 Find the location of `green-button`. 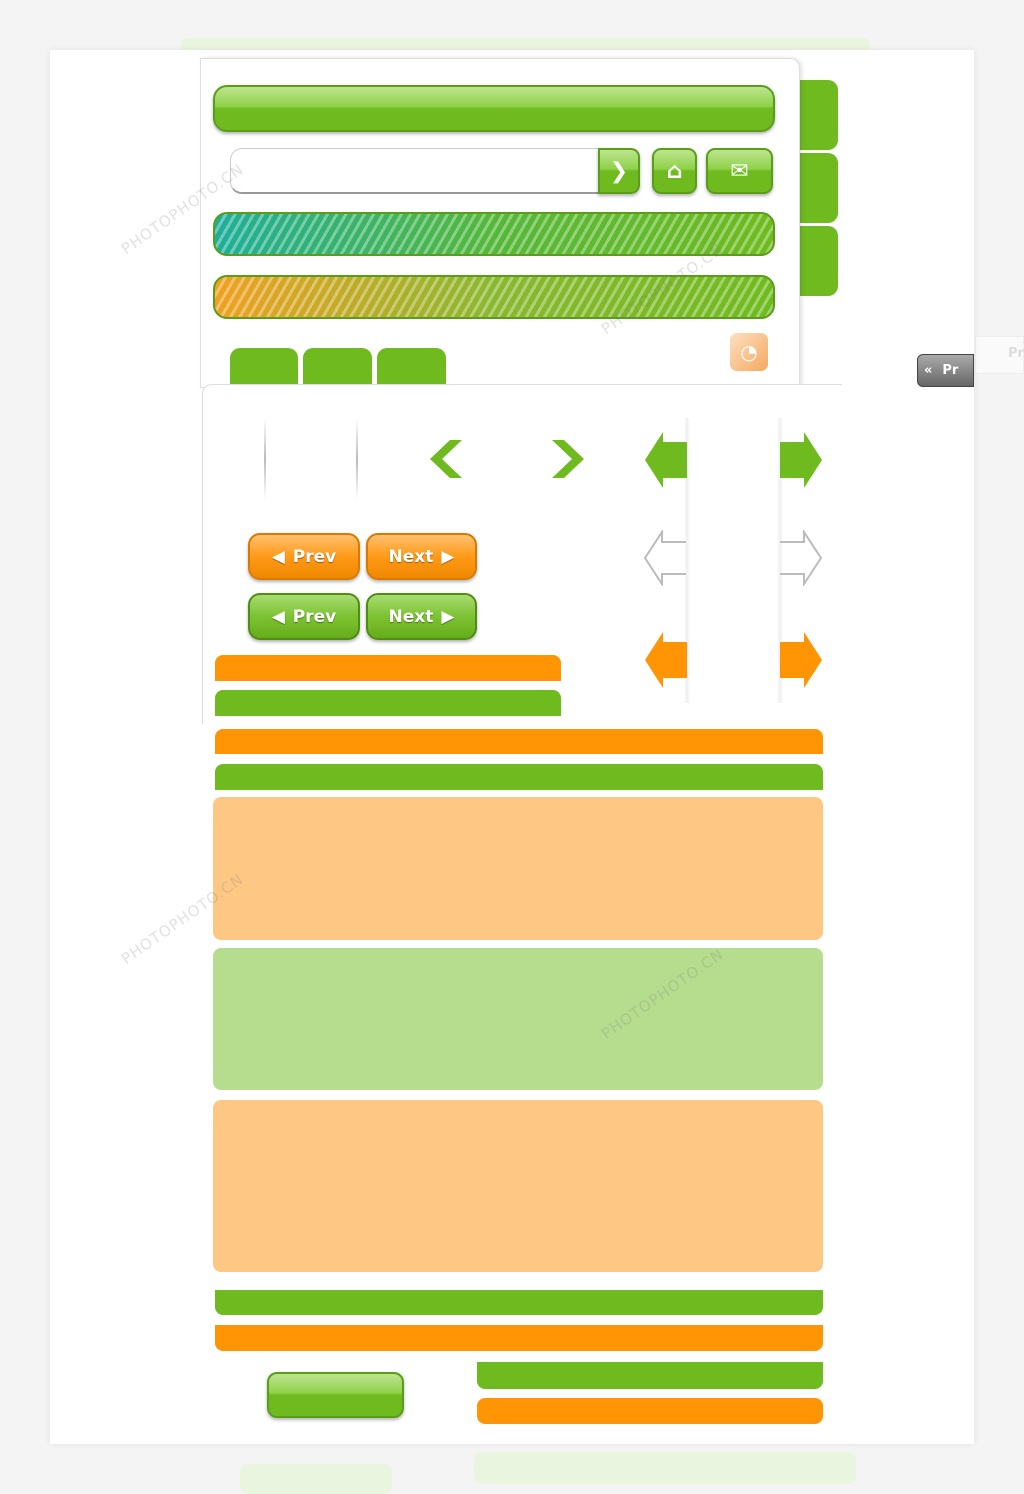

green-button is located at coordinates (335, 1395).